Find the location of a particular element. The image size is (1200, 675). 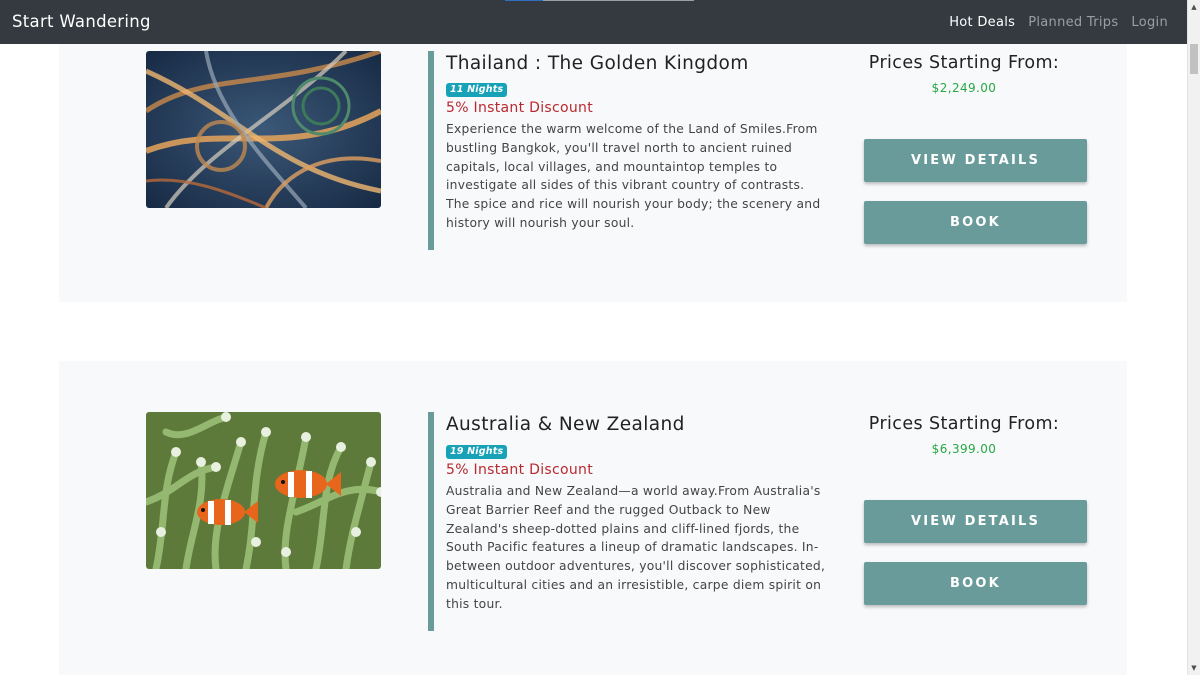

scrollbar-thumb is located at coordinates (1194, 59).